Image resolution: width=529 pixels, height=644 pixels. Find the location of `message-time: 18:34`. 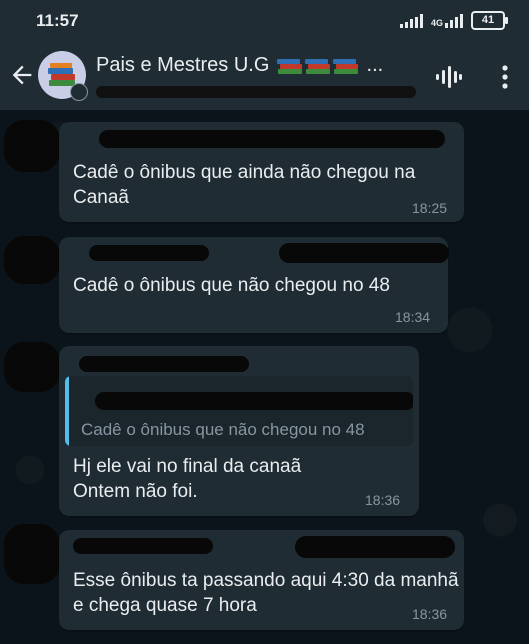

message-time: 18:34 is located at coordinates (413, 317).